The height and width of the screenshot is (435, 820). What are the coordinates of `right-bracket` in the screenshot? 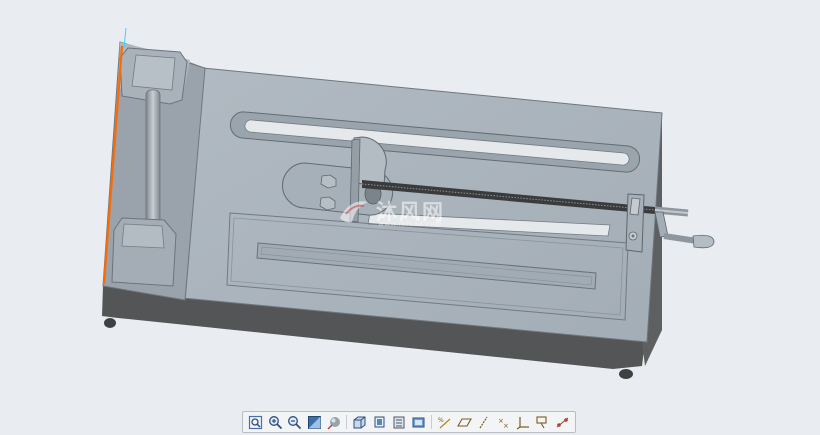 It's located at (635, 223).